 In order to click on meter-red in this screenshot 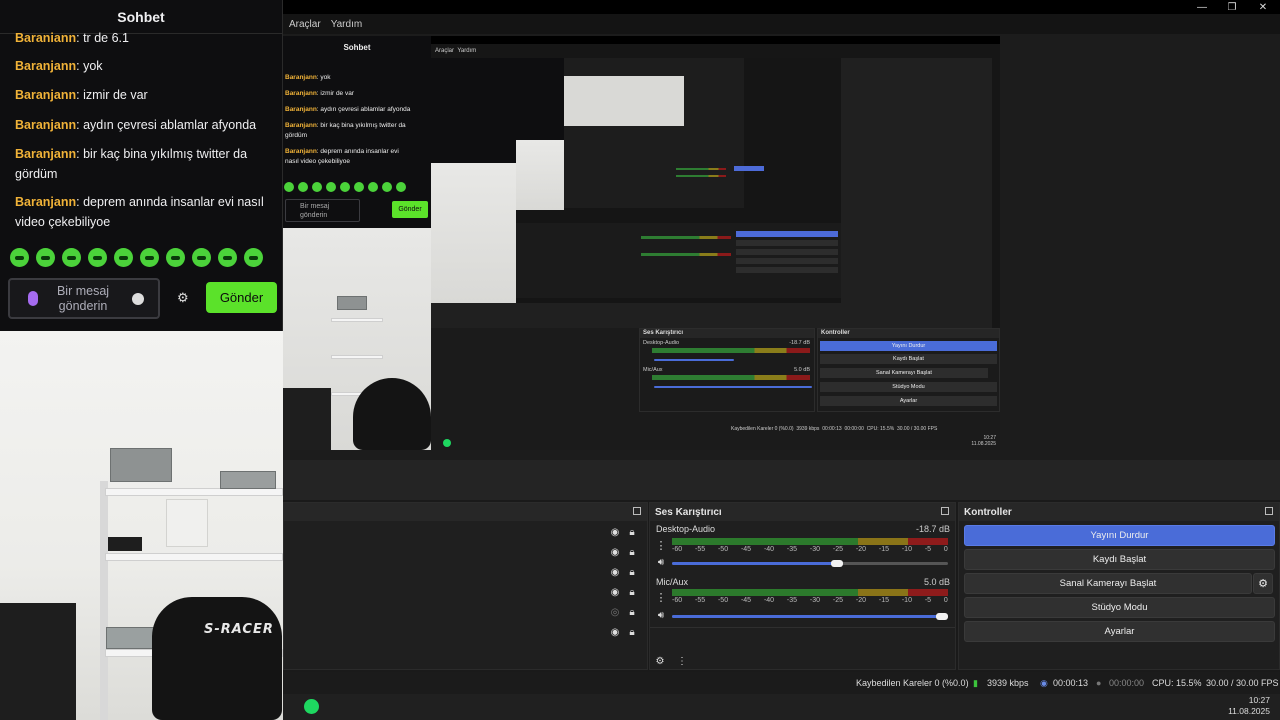, I will do `click(928, 541)`.